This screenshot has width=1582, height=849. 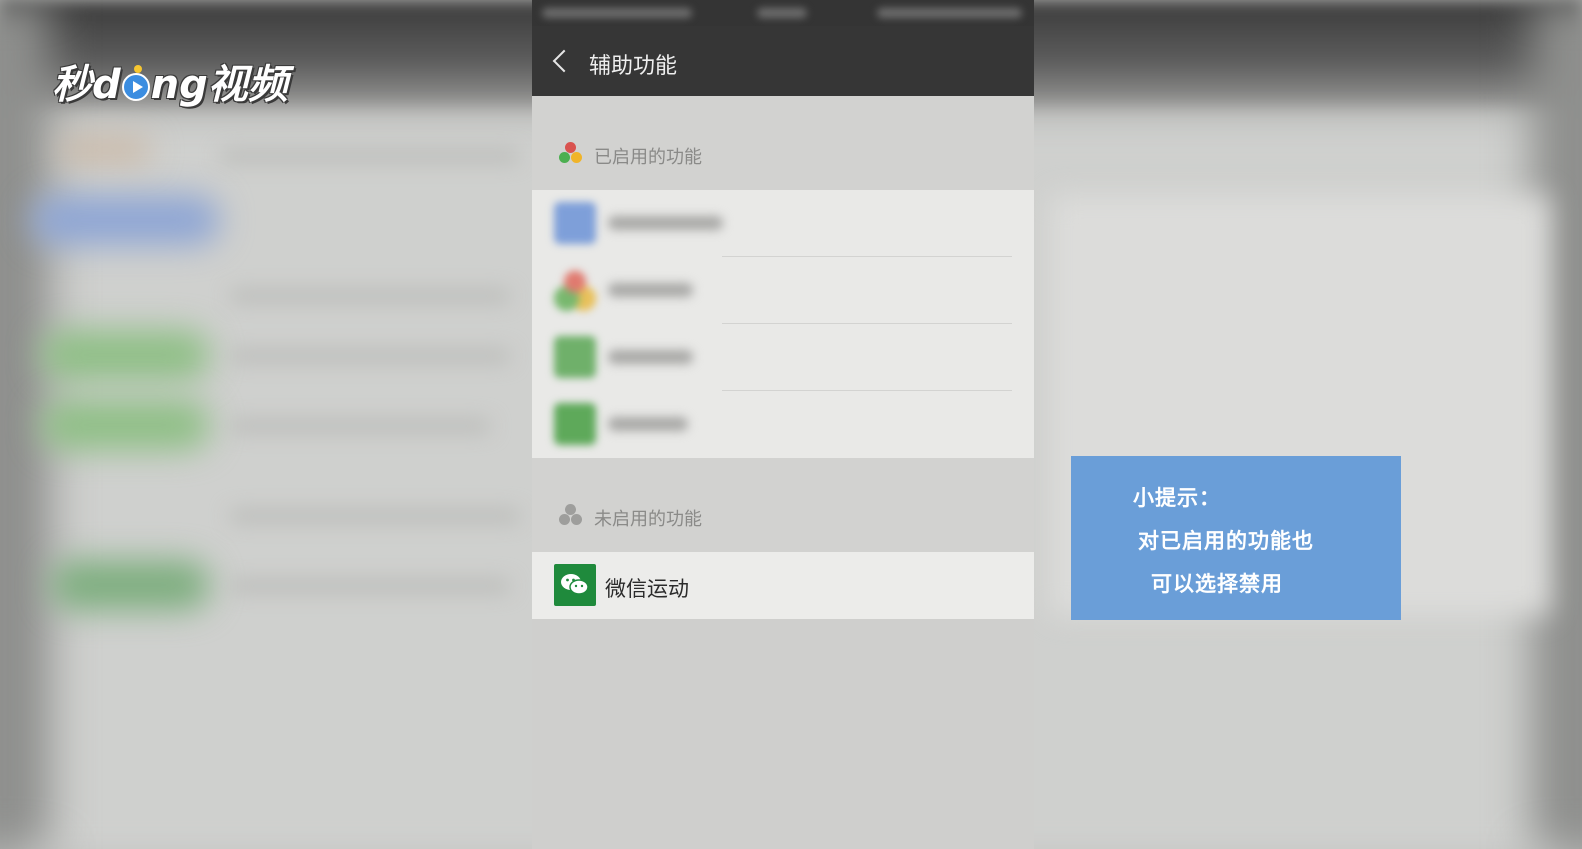 I want to click on wechat-sport-label: 微信运动, so click(x=647, y=589).